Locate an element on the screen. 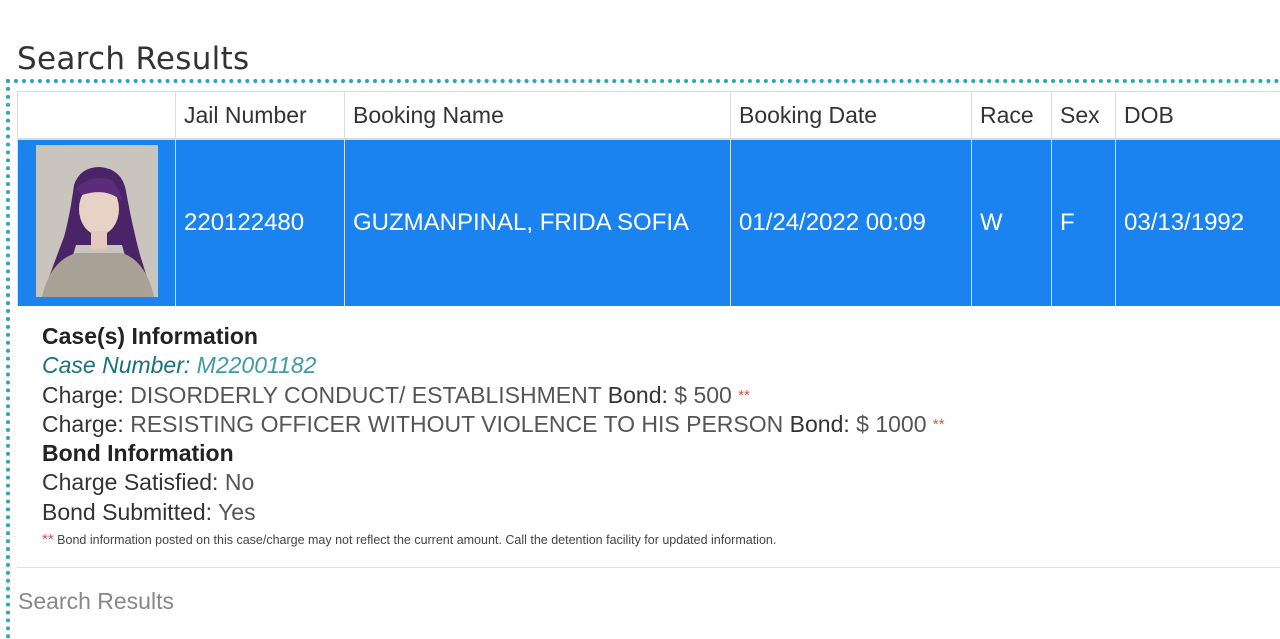  header-sex: Sex is located at coordinates (1084, 116).